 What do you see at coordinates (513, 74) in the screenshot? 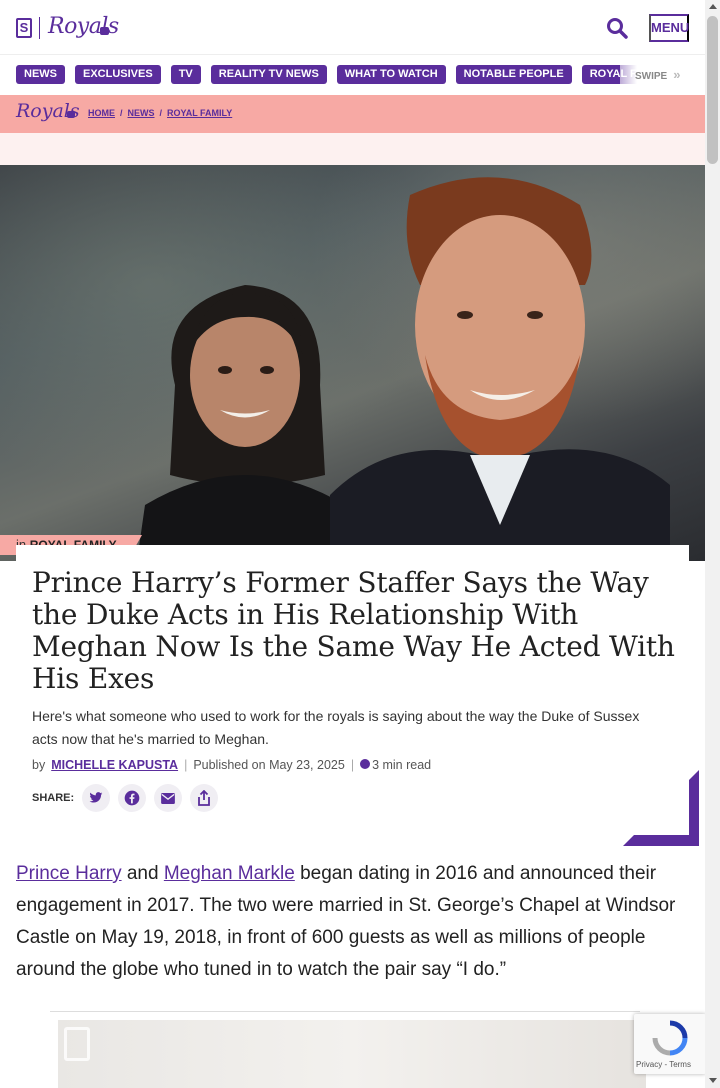
I see `nav-item-notable-people: NOTABLE PEOPLE` at bounding box center [513, 74].